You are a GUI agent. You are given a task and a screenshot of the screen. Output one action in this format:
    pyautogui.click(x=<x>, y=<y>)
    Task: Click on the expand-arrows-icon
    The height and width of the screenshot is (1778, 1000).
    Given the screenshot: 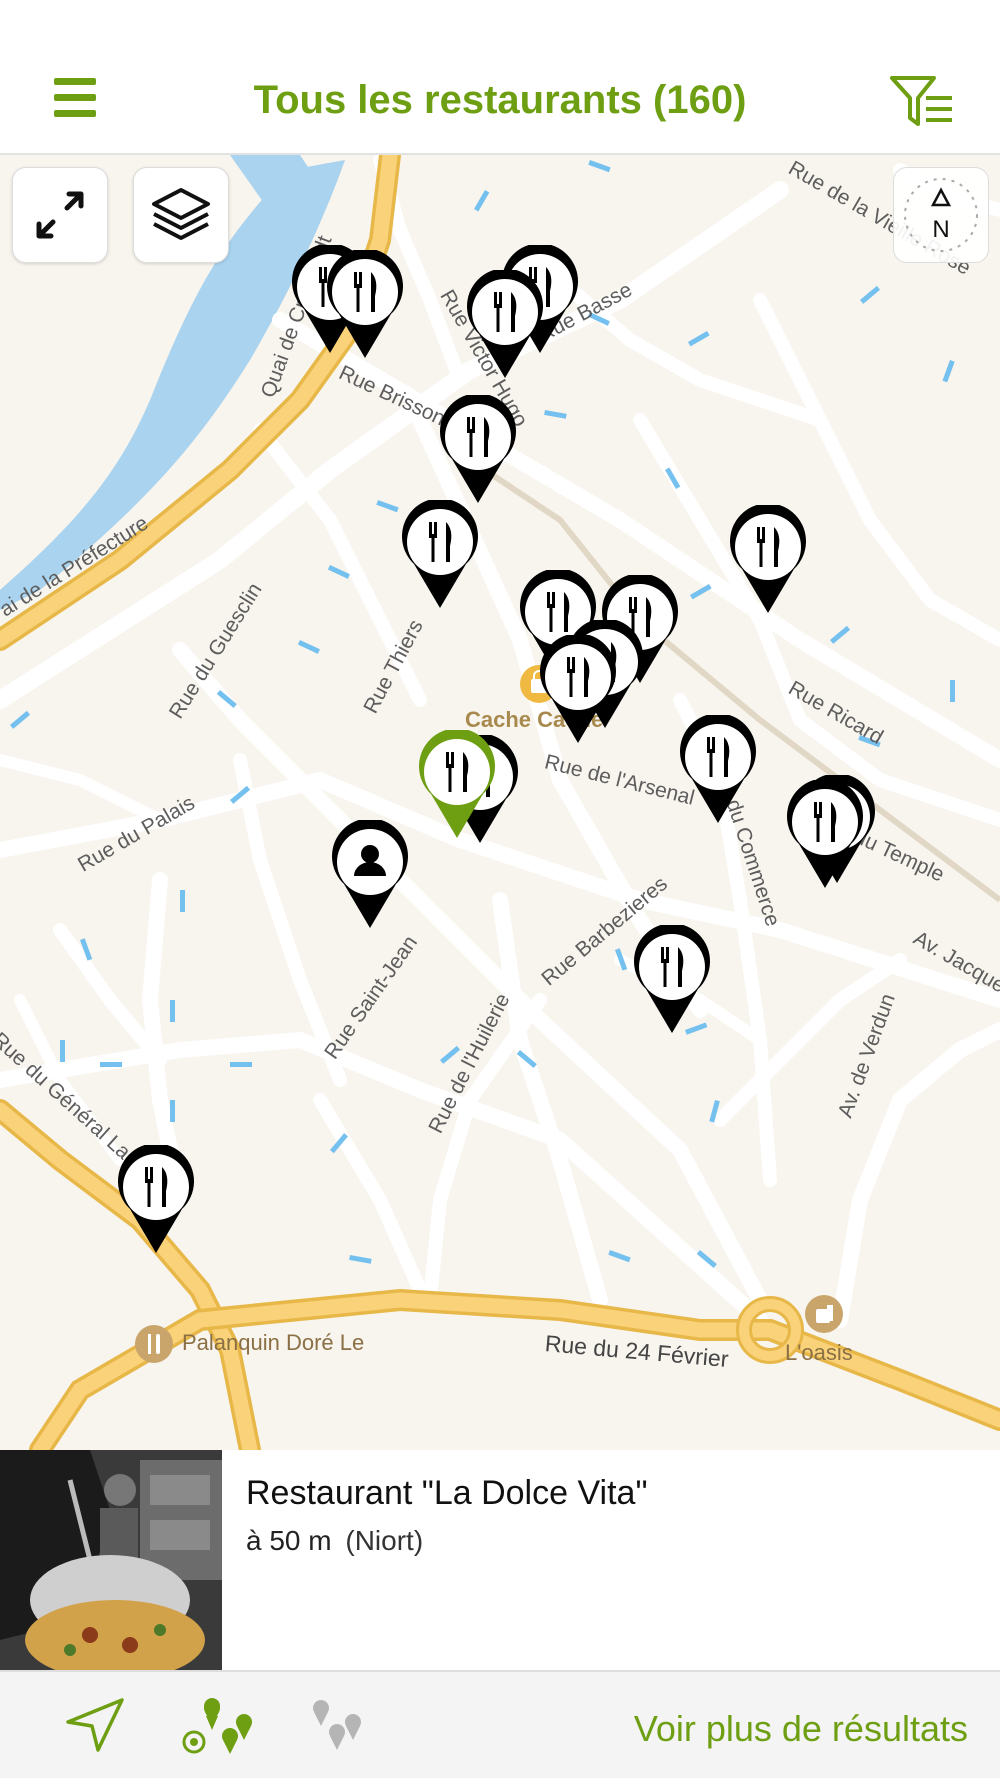 What is the action you would take?
    pyautogui.click(x=60, y=215)
    